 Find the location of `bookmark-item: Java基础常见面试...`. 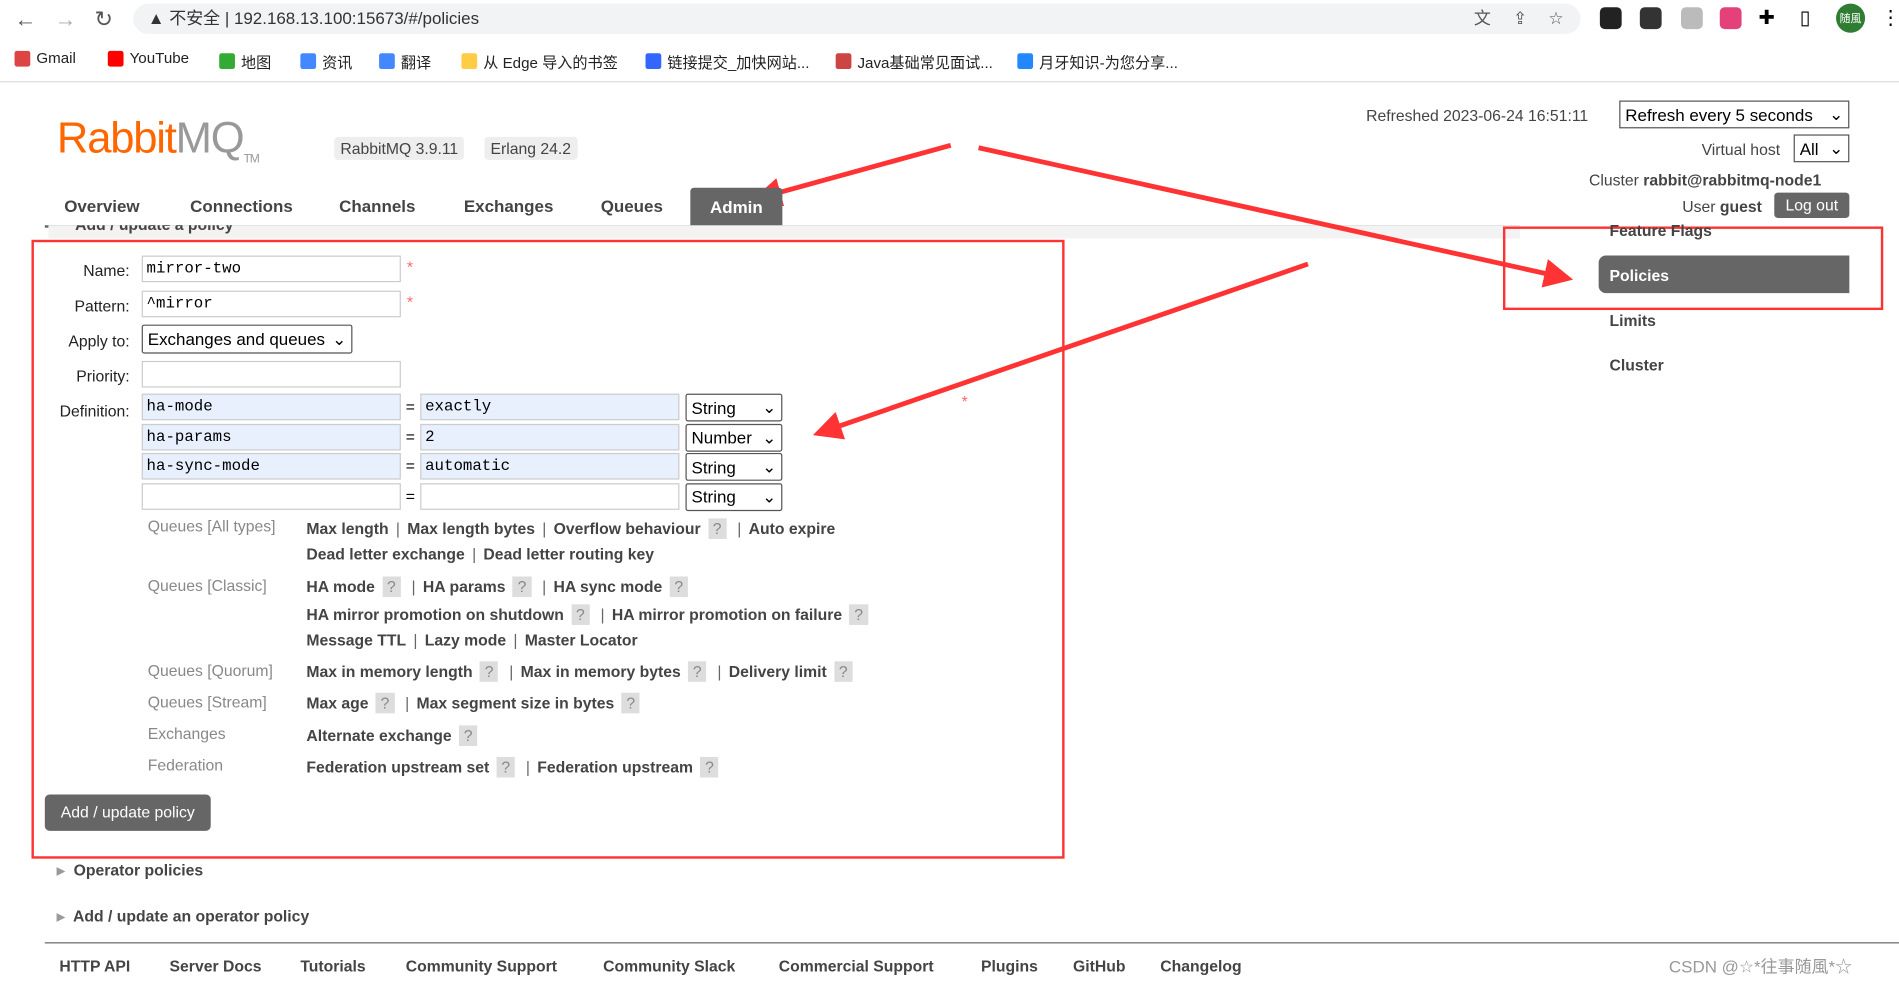

bookmark-item: Java基础常见面试... is located at coordinates (914, 61).